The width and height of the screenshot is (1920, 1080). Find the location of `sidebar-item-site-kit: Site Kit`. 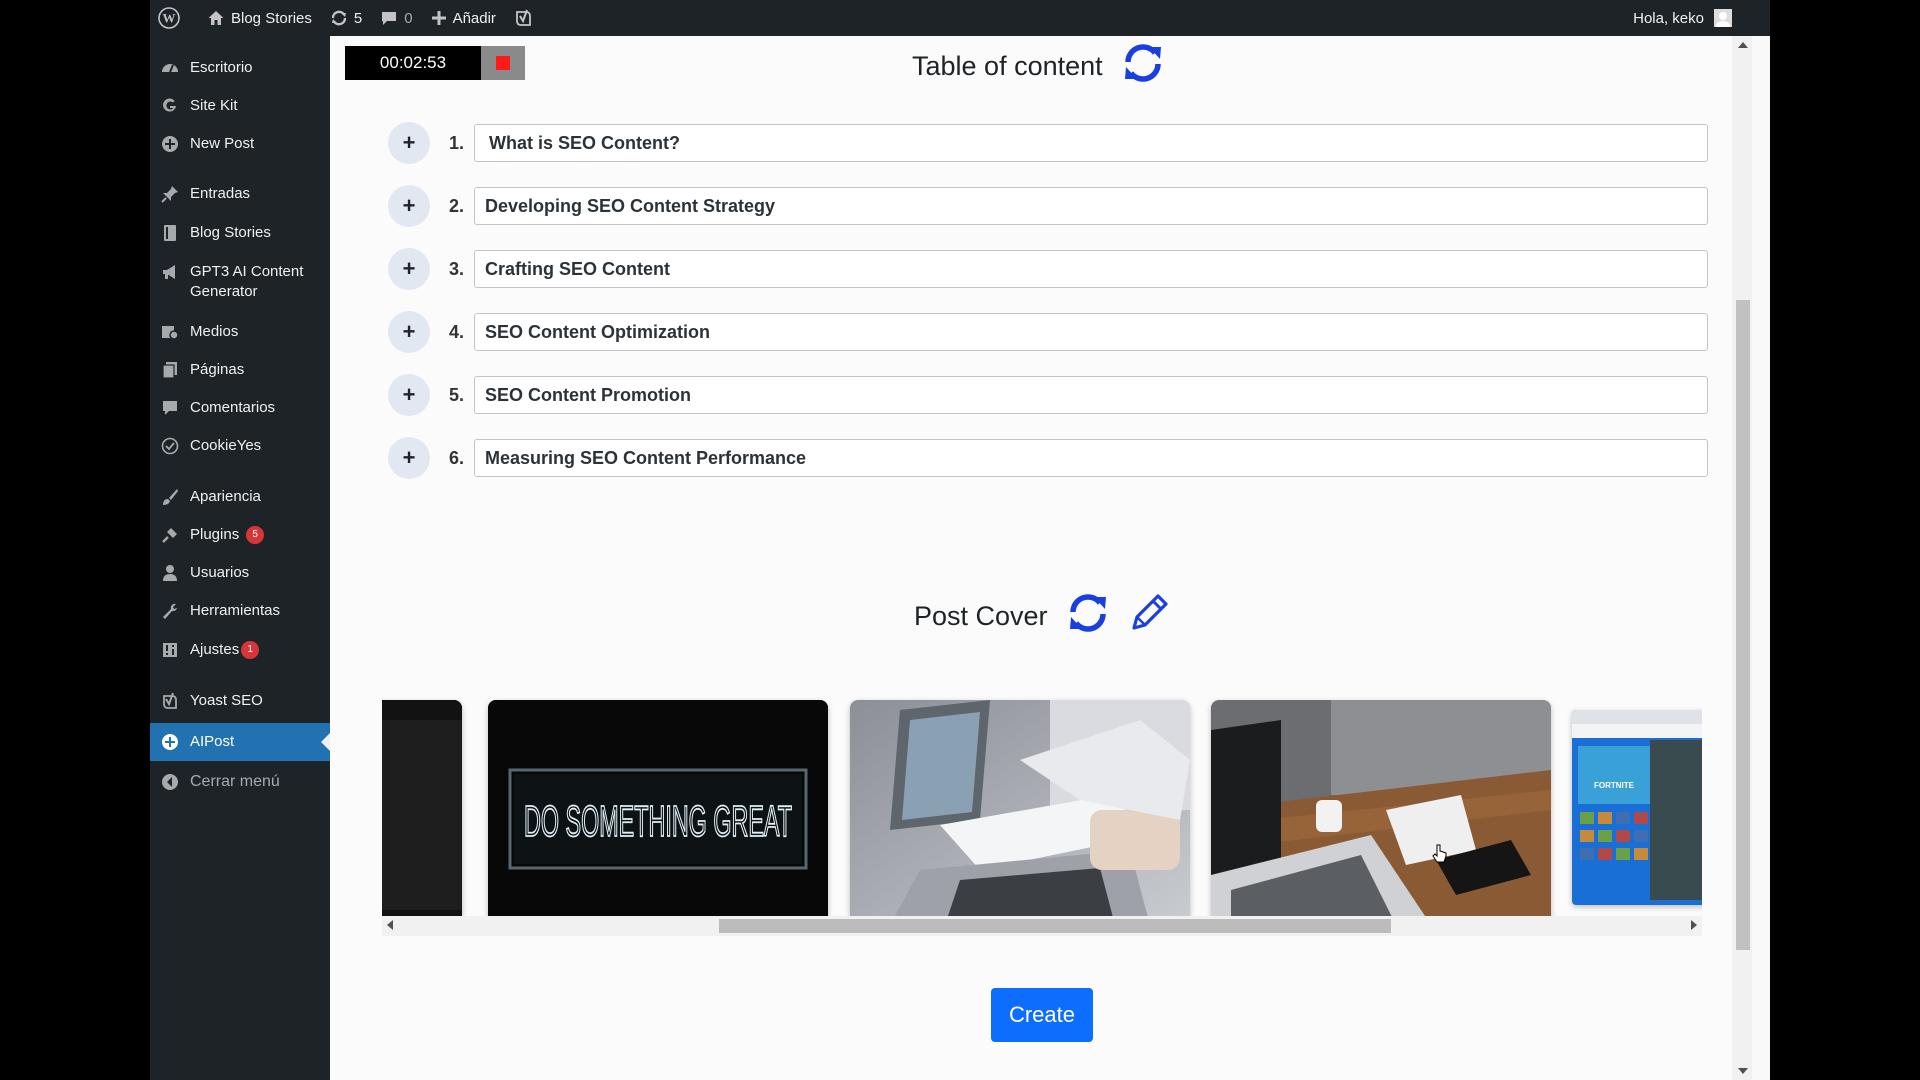

sidebar-item-site-kit: Site Kit is located at coordinates (240, 106).